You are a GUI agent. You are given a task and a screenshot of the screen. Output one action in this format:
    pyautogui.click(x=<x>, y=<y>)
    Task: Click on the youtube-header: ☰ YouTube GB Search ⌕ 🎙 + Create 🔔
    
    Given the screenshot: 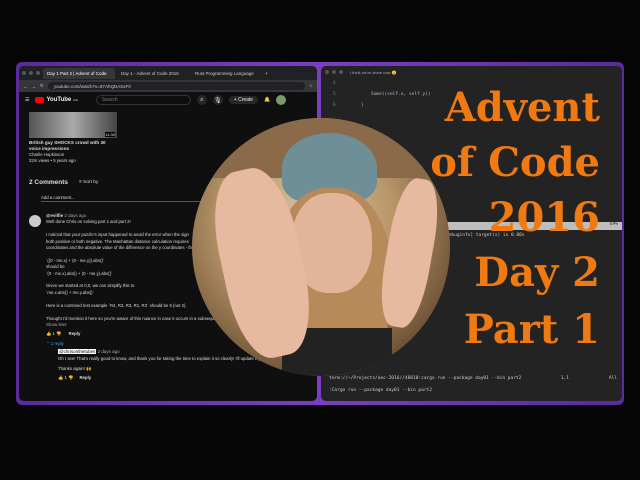 What is the action you would take?
    pyautogui.click(x=168, y=100)
    